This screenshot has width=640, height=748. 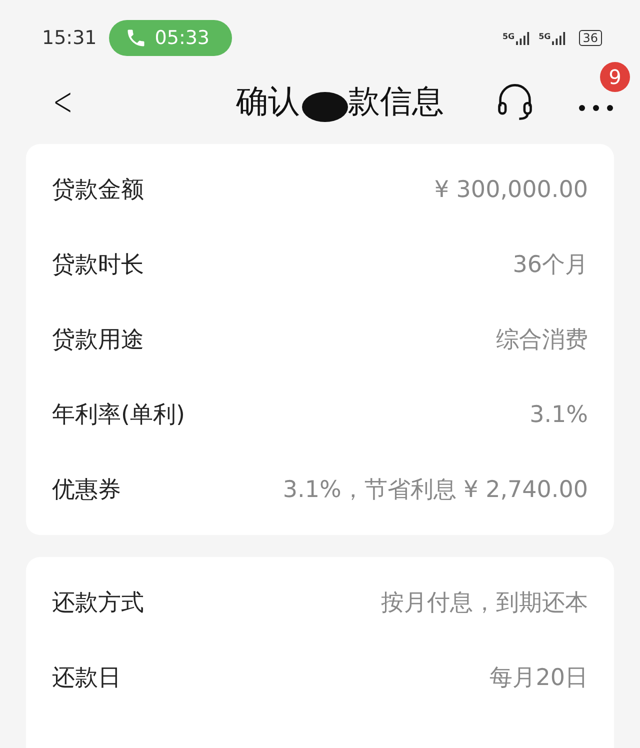 What do you see at coordinates (484, 603) in the screenshot?
I see `field-value: 按月付息，到期还本` at bounding box center [484, 603].